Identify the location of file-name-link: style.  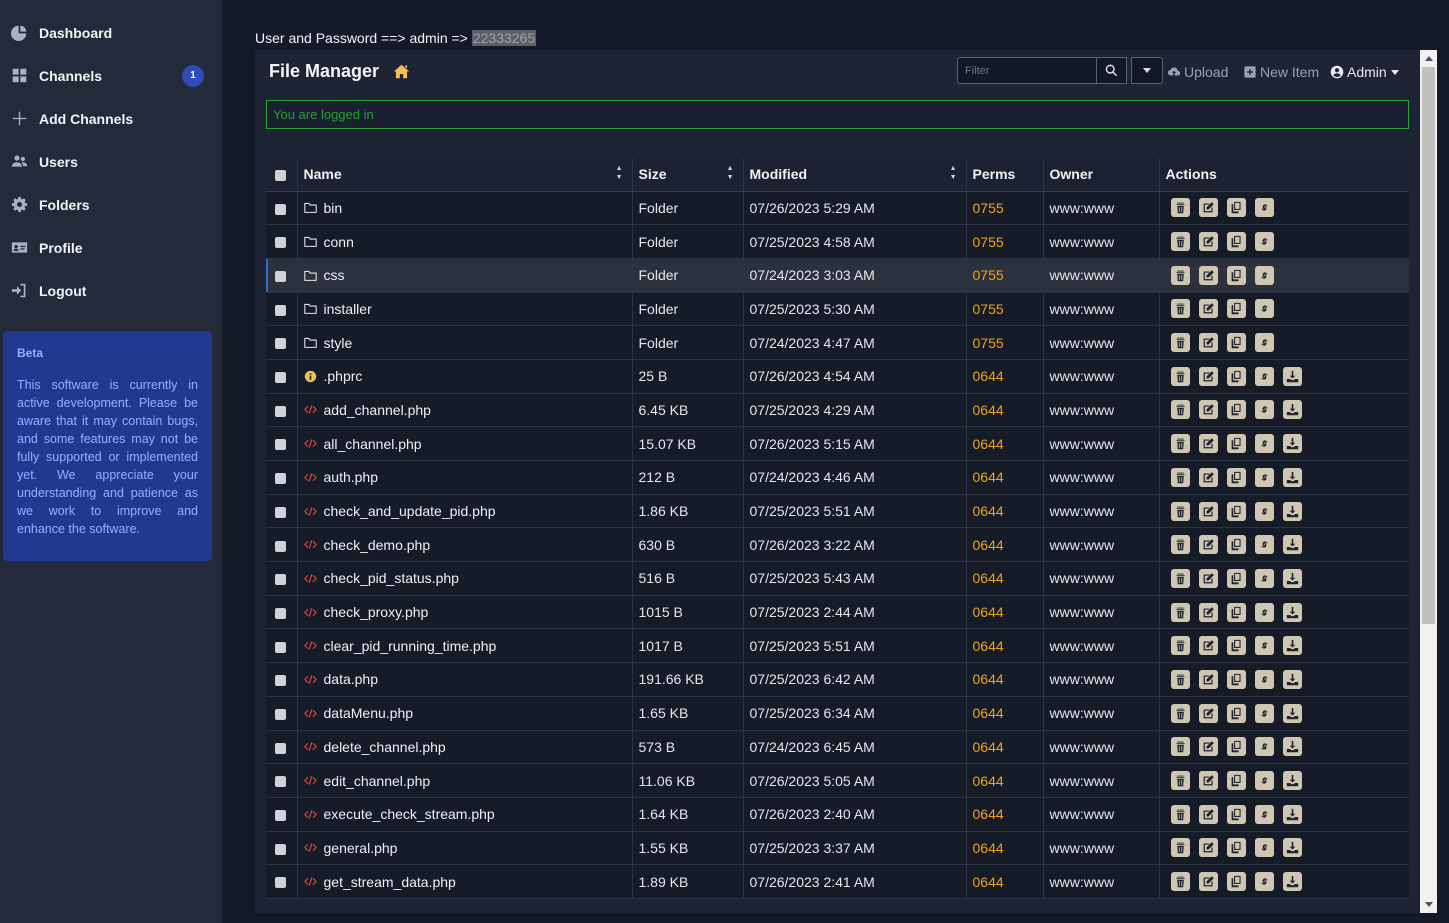
(338, 343).